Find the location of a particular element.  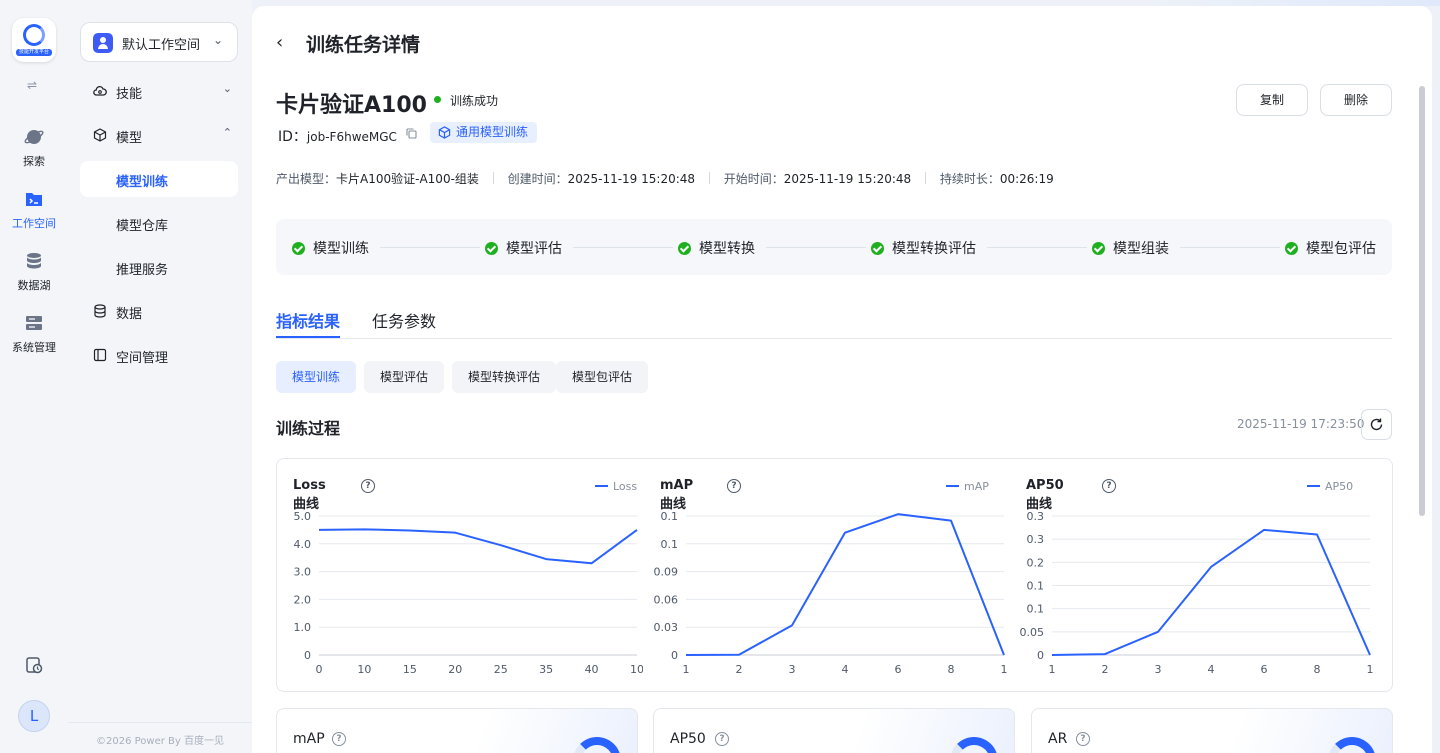

sidebar-item-label: 模型 is located at coordinates (129, 138).